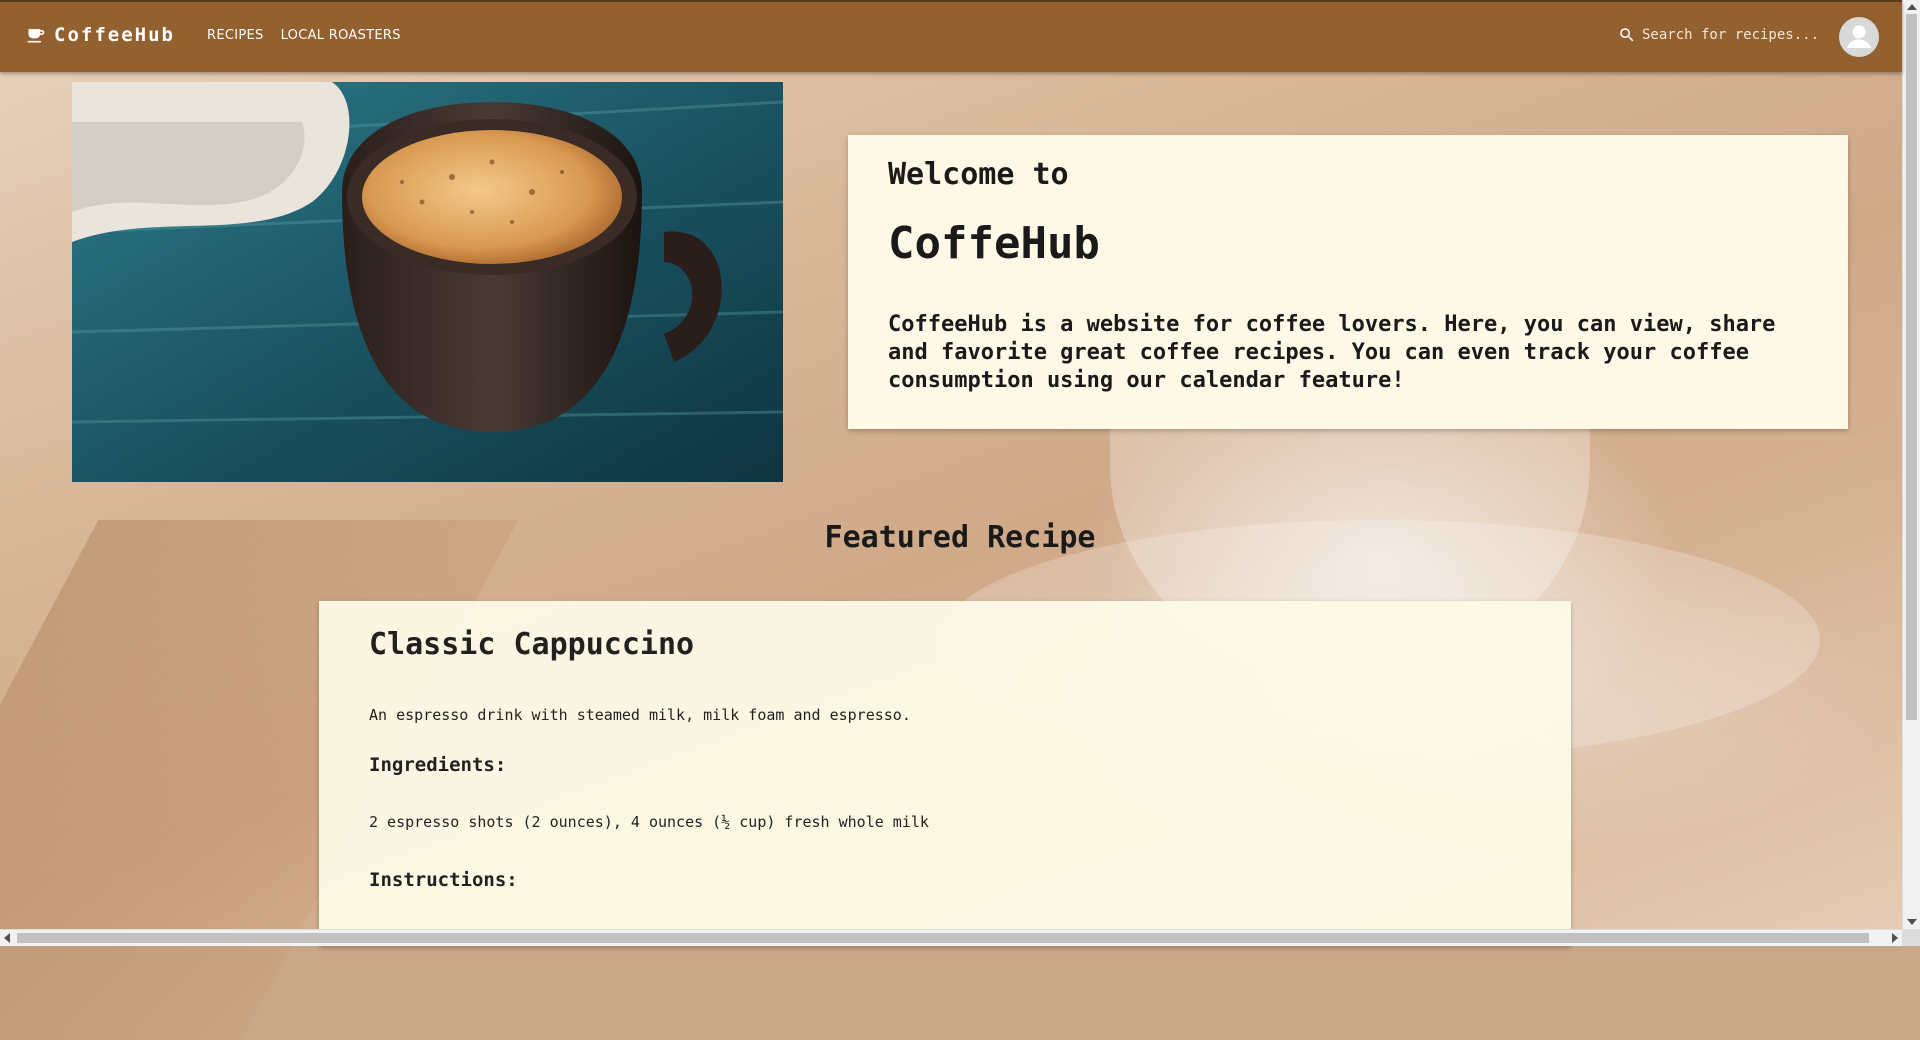 The width and height of the screenshot is (1920, 1040). Describe the element at coordinates (235, 35) in the screenshot. I see `nav-recipes: RECIPES` at that location.